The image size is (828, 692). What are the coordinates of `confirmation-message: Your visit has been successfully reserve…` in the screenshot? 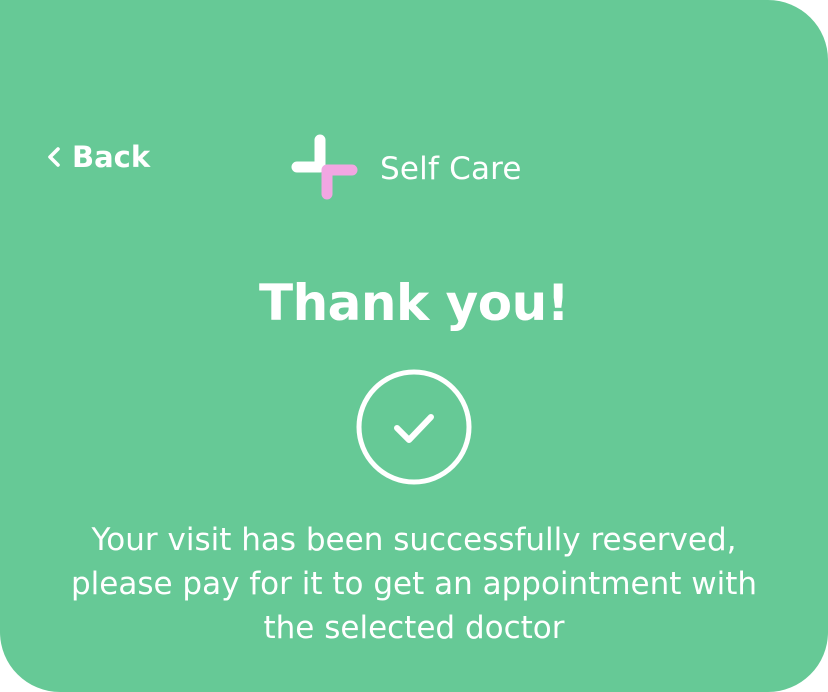 It's located at (414, 584).